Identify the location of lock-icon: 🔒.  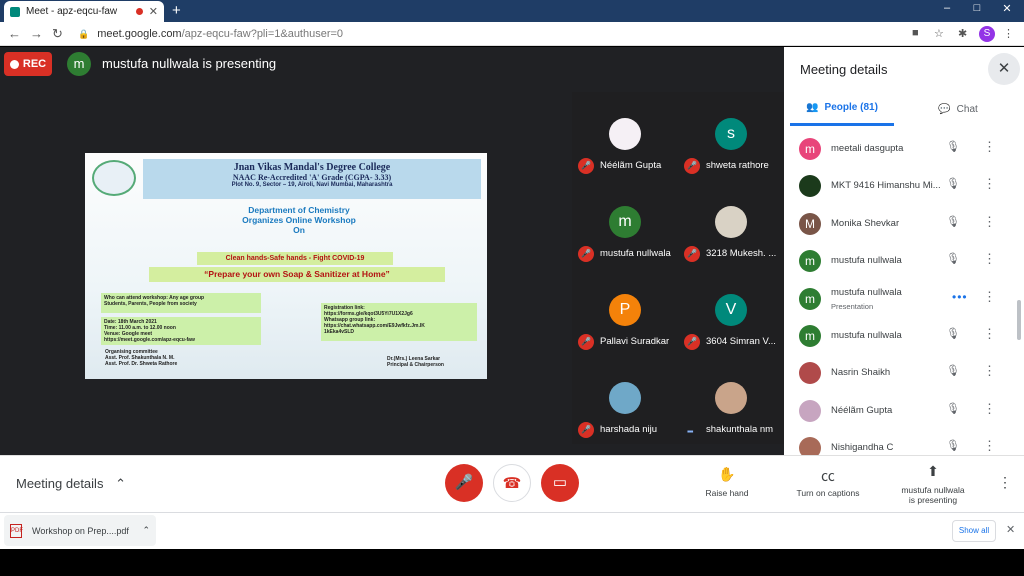
(84, 33).